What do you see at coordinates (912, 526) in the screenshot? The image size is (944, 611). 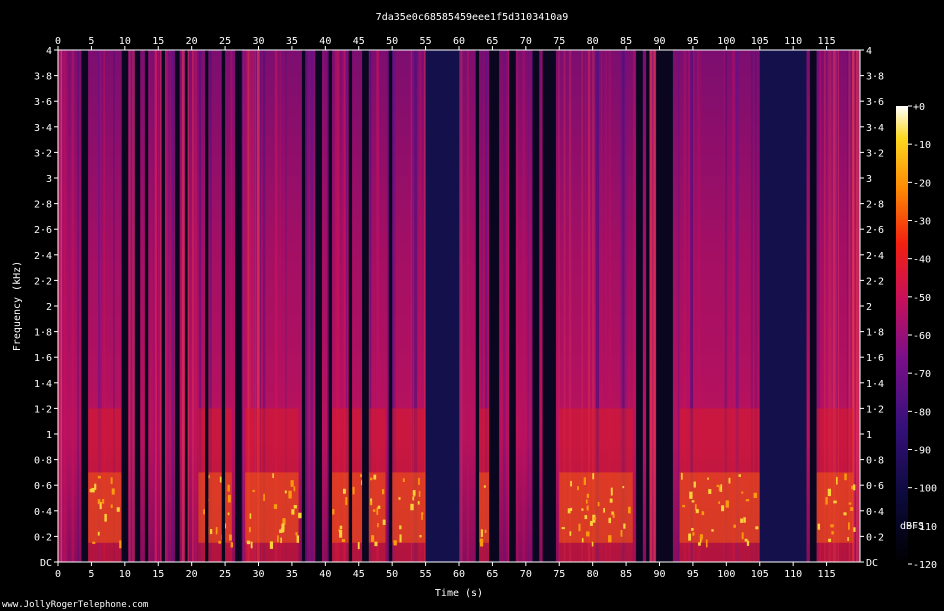 I see `colorbar-label: dBFS` at bounding box center [912, 526].